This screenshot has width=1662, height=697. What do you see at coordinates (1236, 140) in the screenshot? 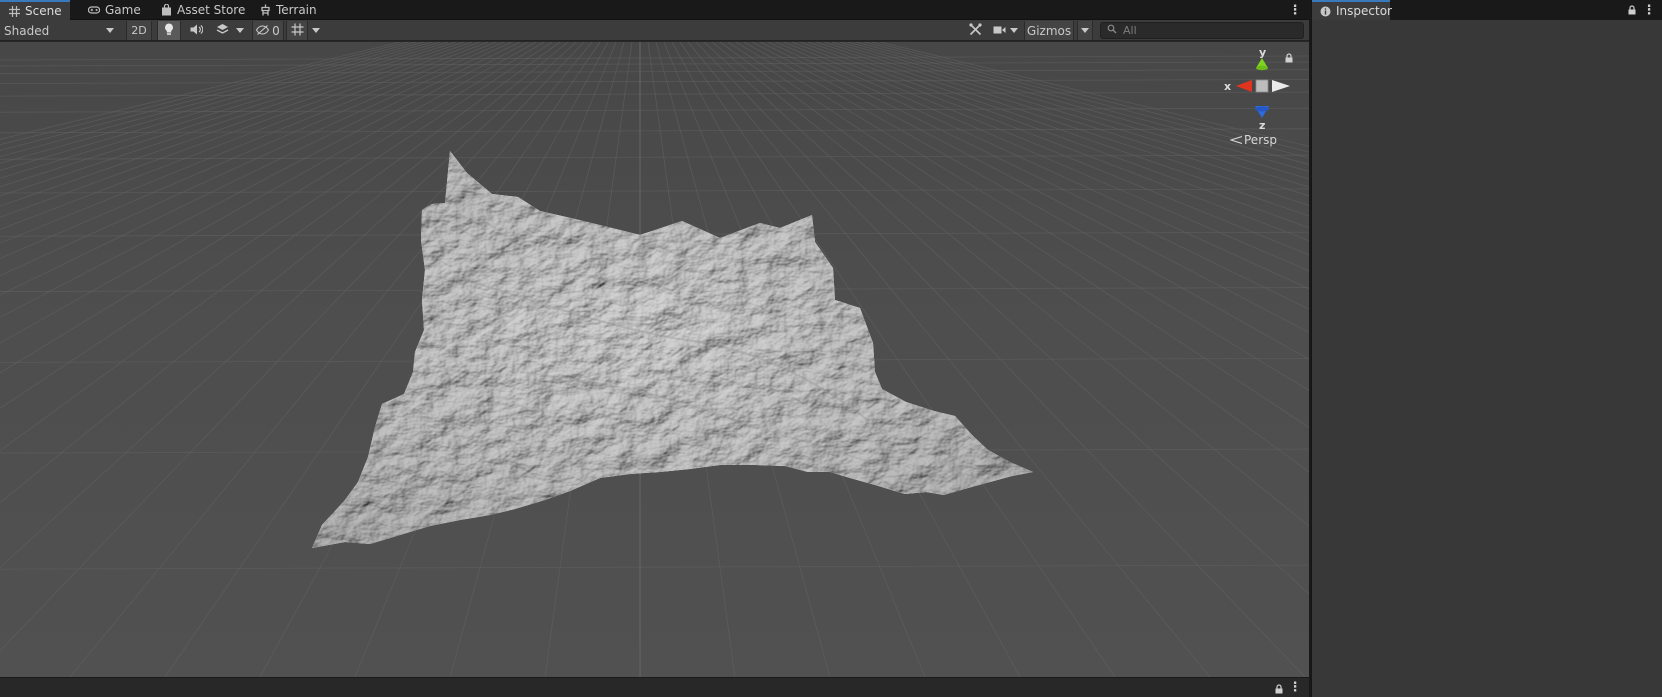
I see `perspective-icon` at bounding box center [1236, 140].